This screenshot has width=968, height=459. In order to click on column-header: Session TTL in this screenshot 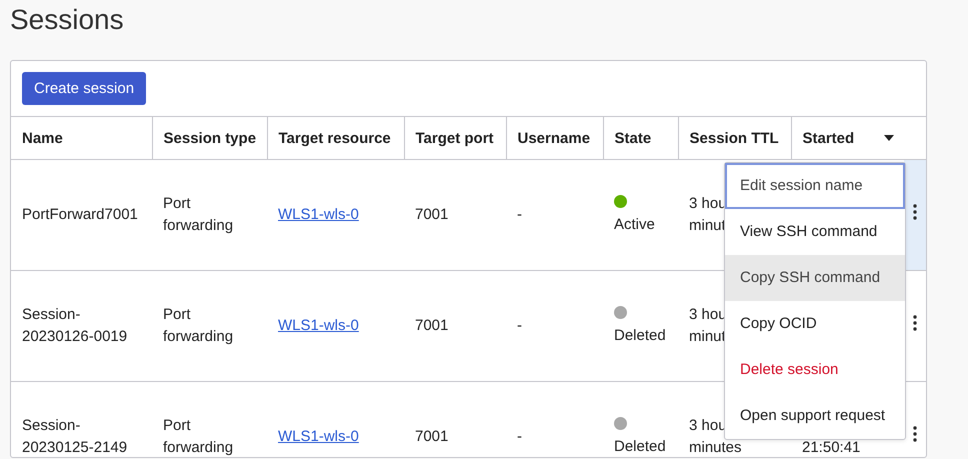, I will do `click(734, 138)`.